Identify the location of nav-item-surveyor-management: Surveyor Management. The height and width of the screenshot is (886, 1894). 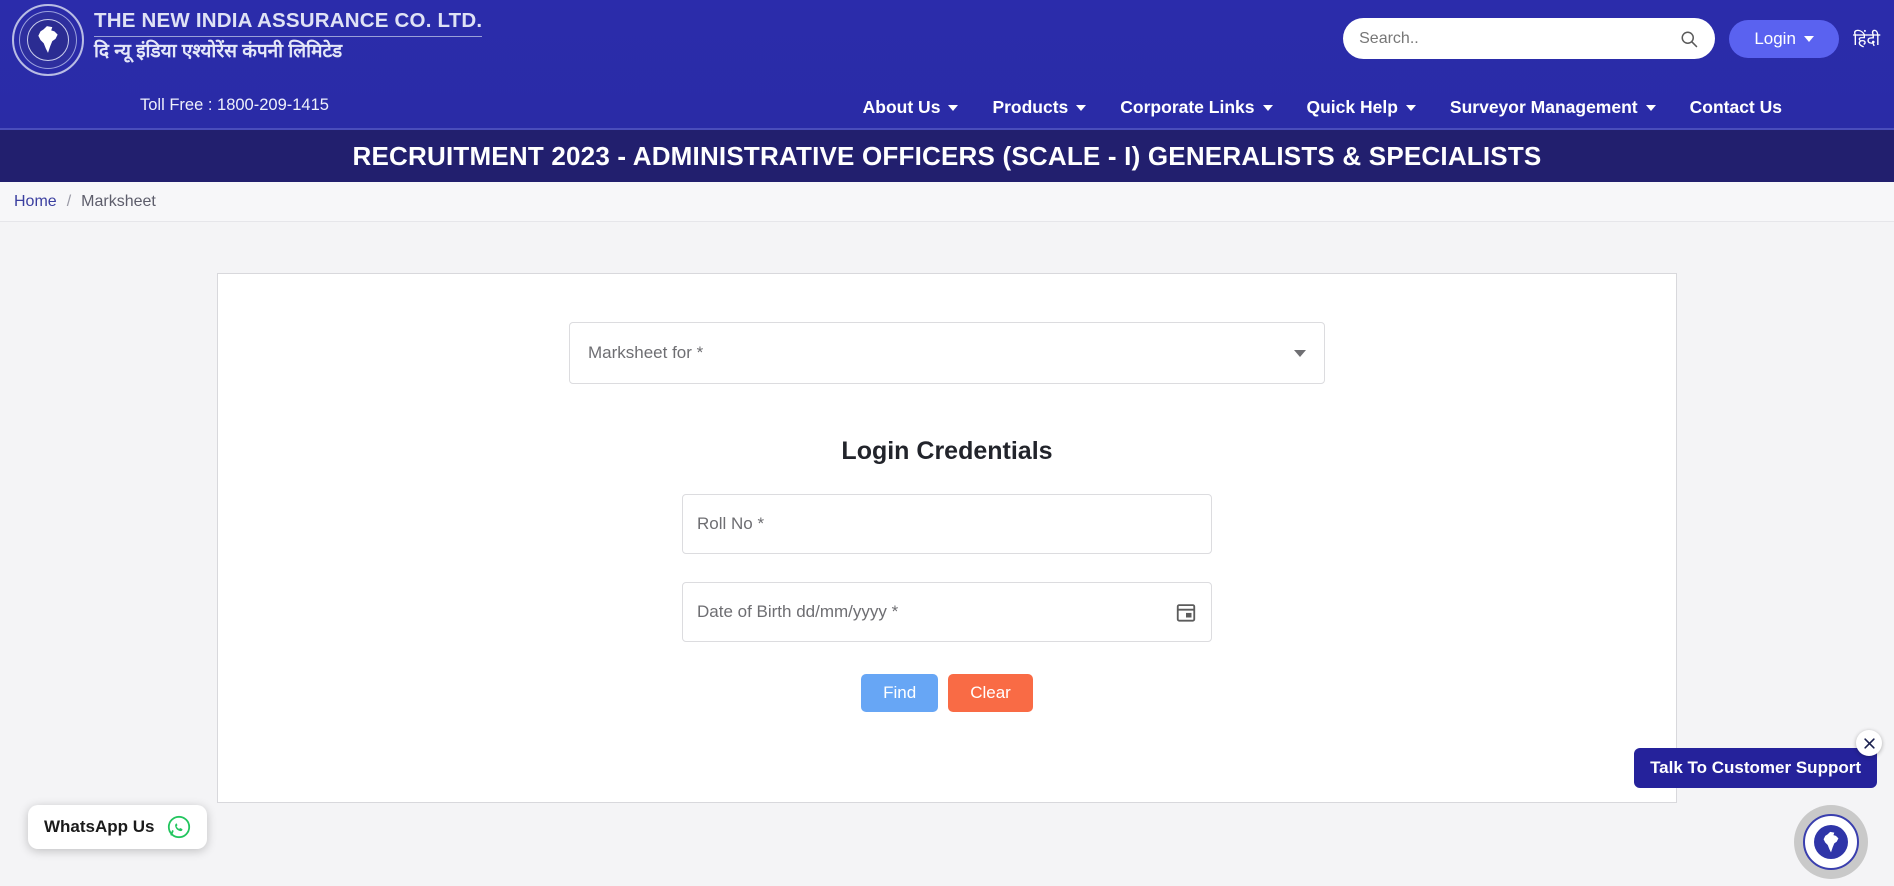
(1553, 107).